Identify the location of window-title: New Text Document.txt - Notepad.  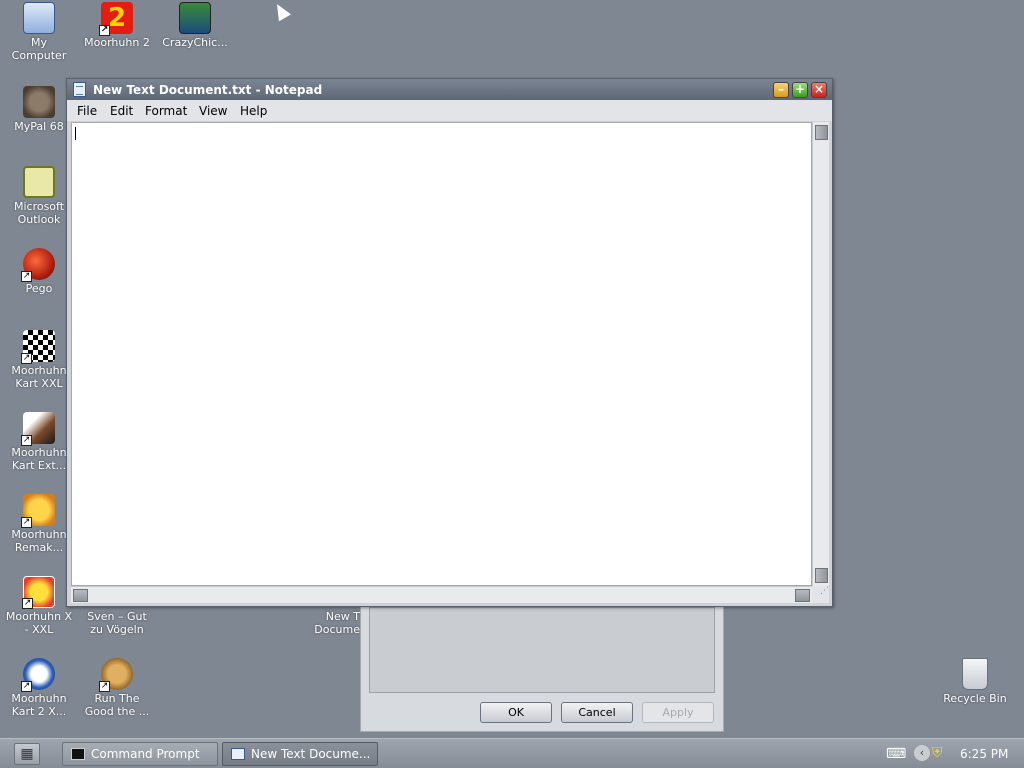
(208, 90).